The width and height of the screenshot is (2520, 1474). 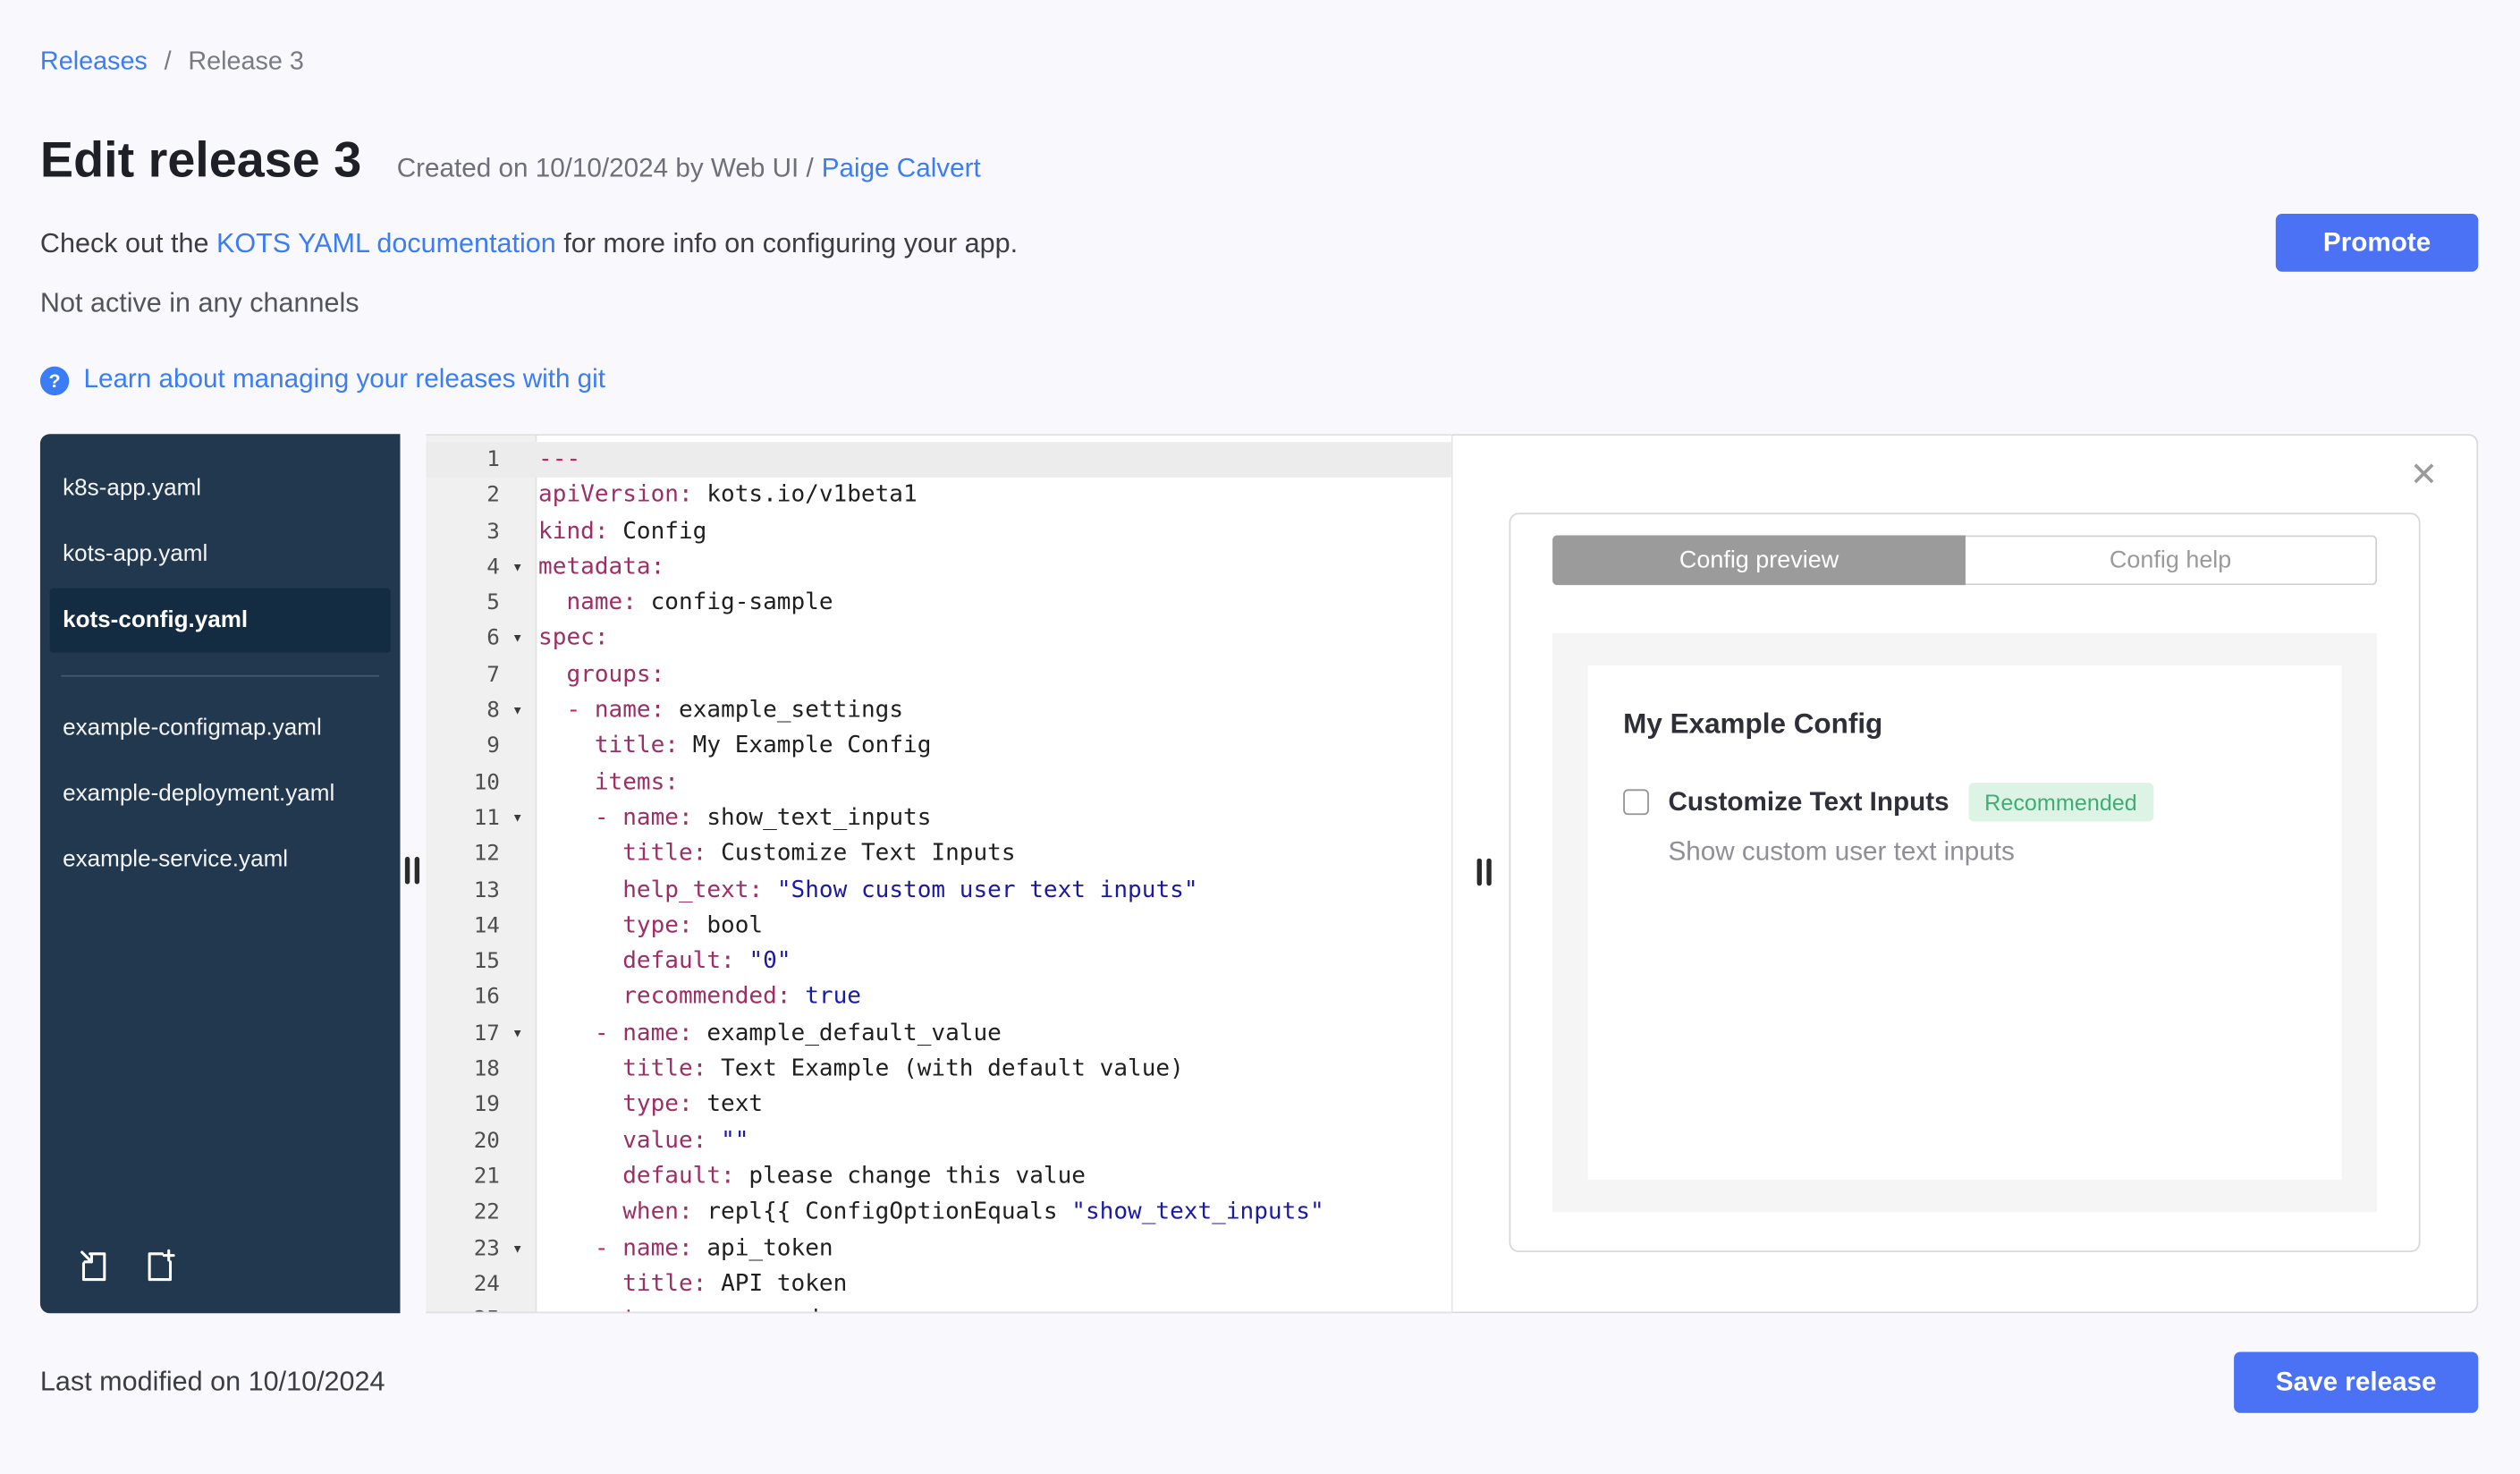 What do you see at coordinates (938, 818) in the screenshot?
I see `code-line: 11 ▾ - name: show_text_inputs` at bounding box center [938, 818].